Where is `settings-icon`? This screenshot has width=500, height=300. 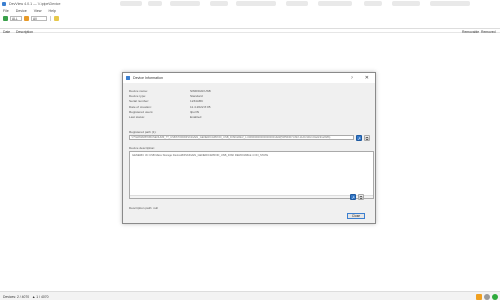 settings-icon is located at coordinates (487, 296).